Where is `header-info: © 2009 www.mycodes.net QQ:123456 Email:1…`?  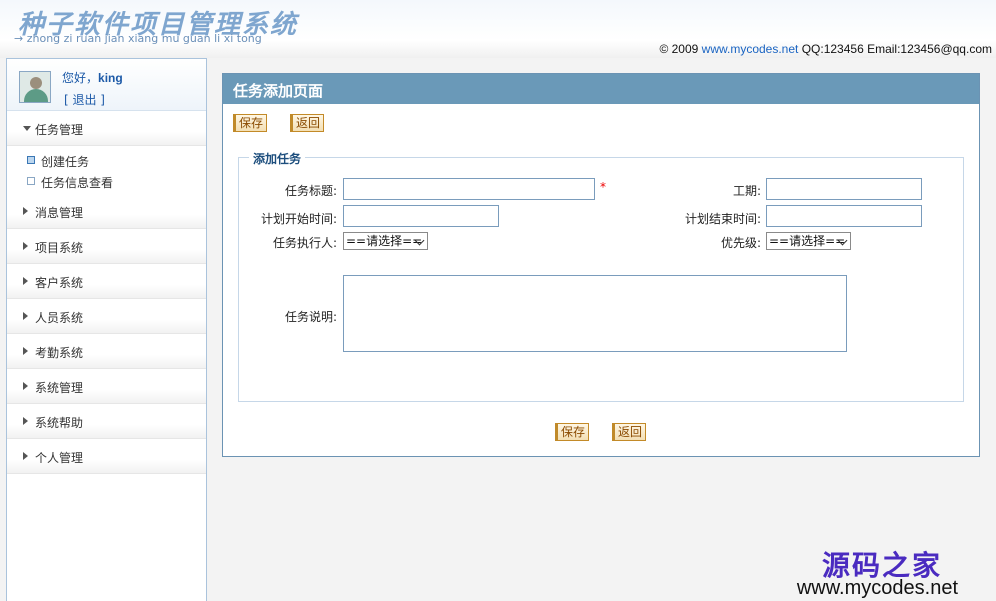 header-info: © 2009 www.mycodes.net QQ:123456 Email:1… is located at coordinates (825, 49).